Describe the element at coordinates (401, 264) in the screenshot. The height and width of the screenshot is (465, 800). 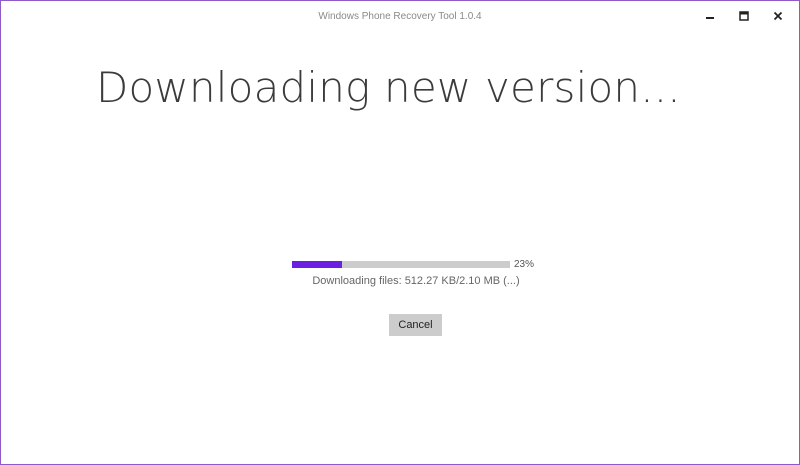
I see `download-progress-bar` at that location.